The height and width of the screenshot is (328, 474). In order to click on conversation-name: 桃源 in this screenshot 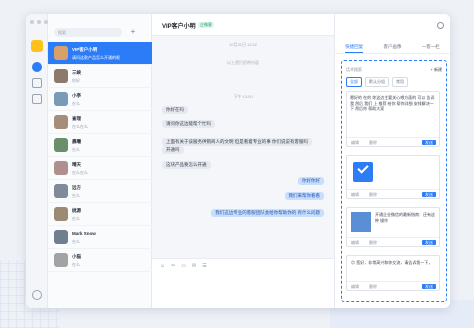, I will do `click(76, 210)`.